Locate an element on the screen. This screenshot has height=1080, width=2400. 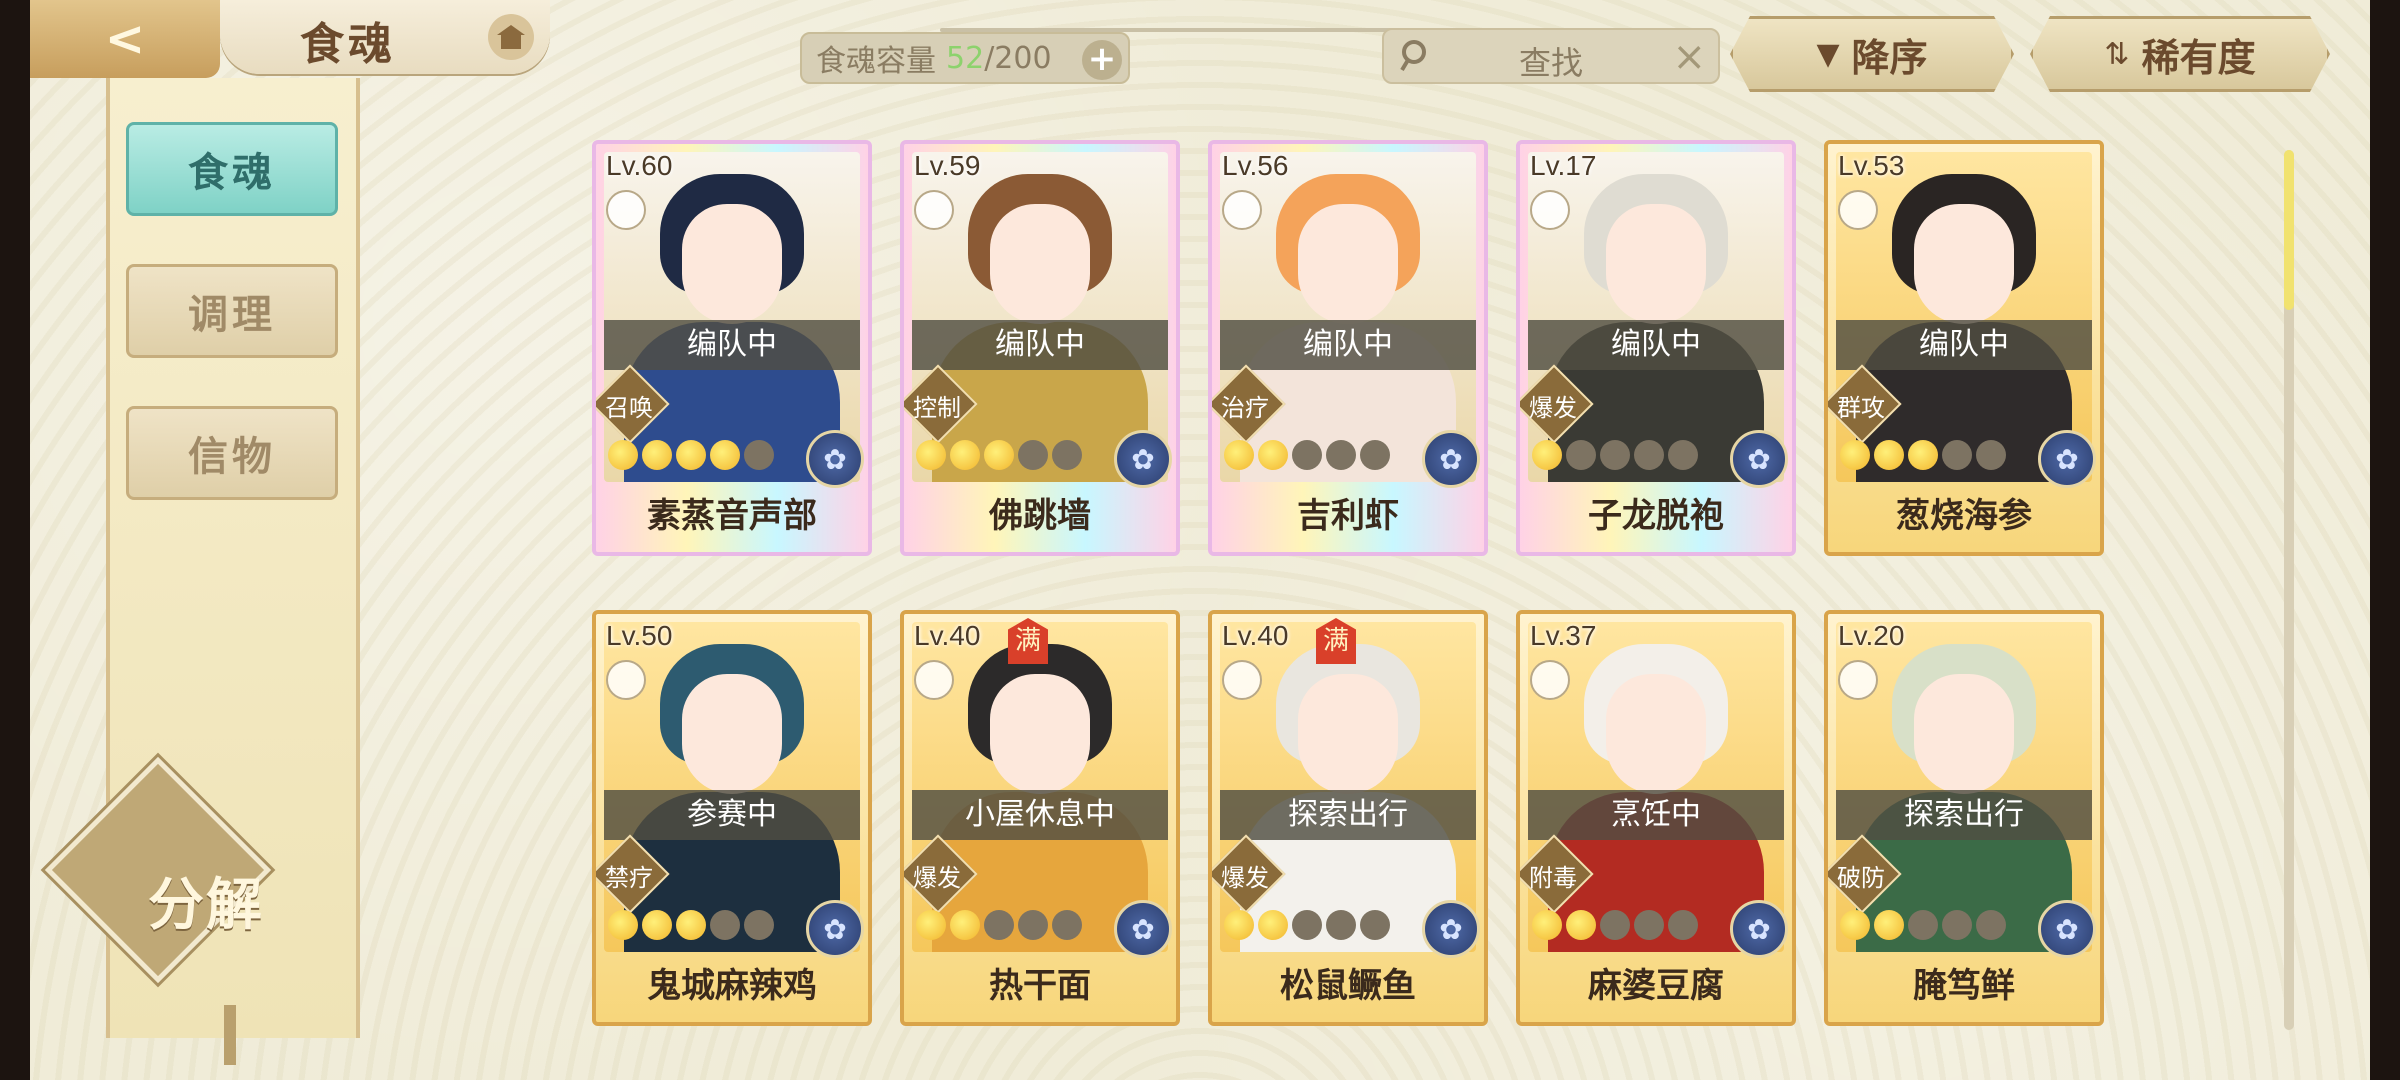
food-soul-card: Lv.50 参赛中 禁疗 ✿ 鬼城麻辣鸡 is located at coordinates (732, 818).